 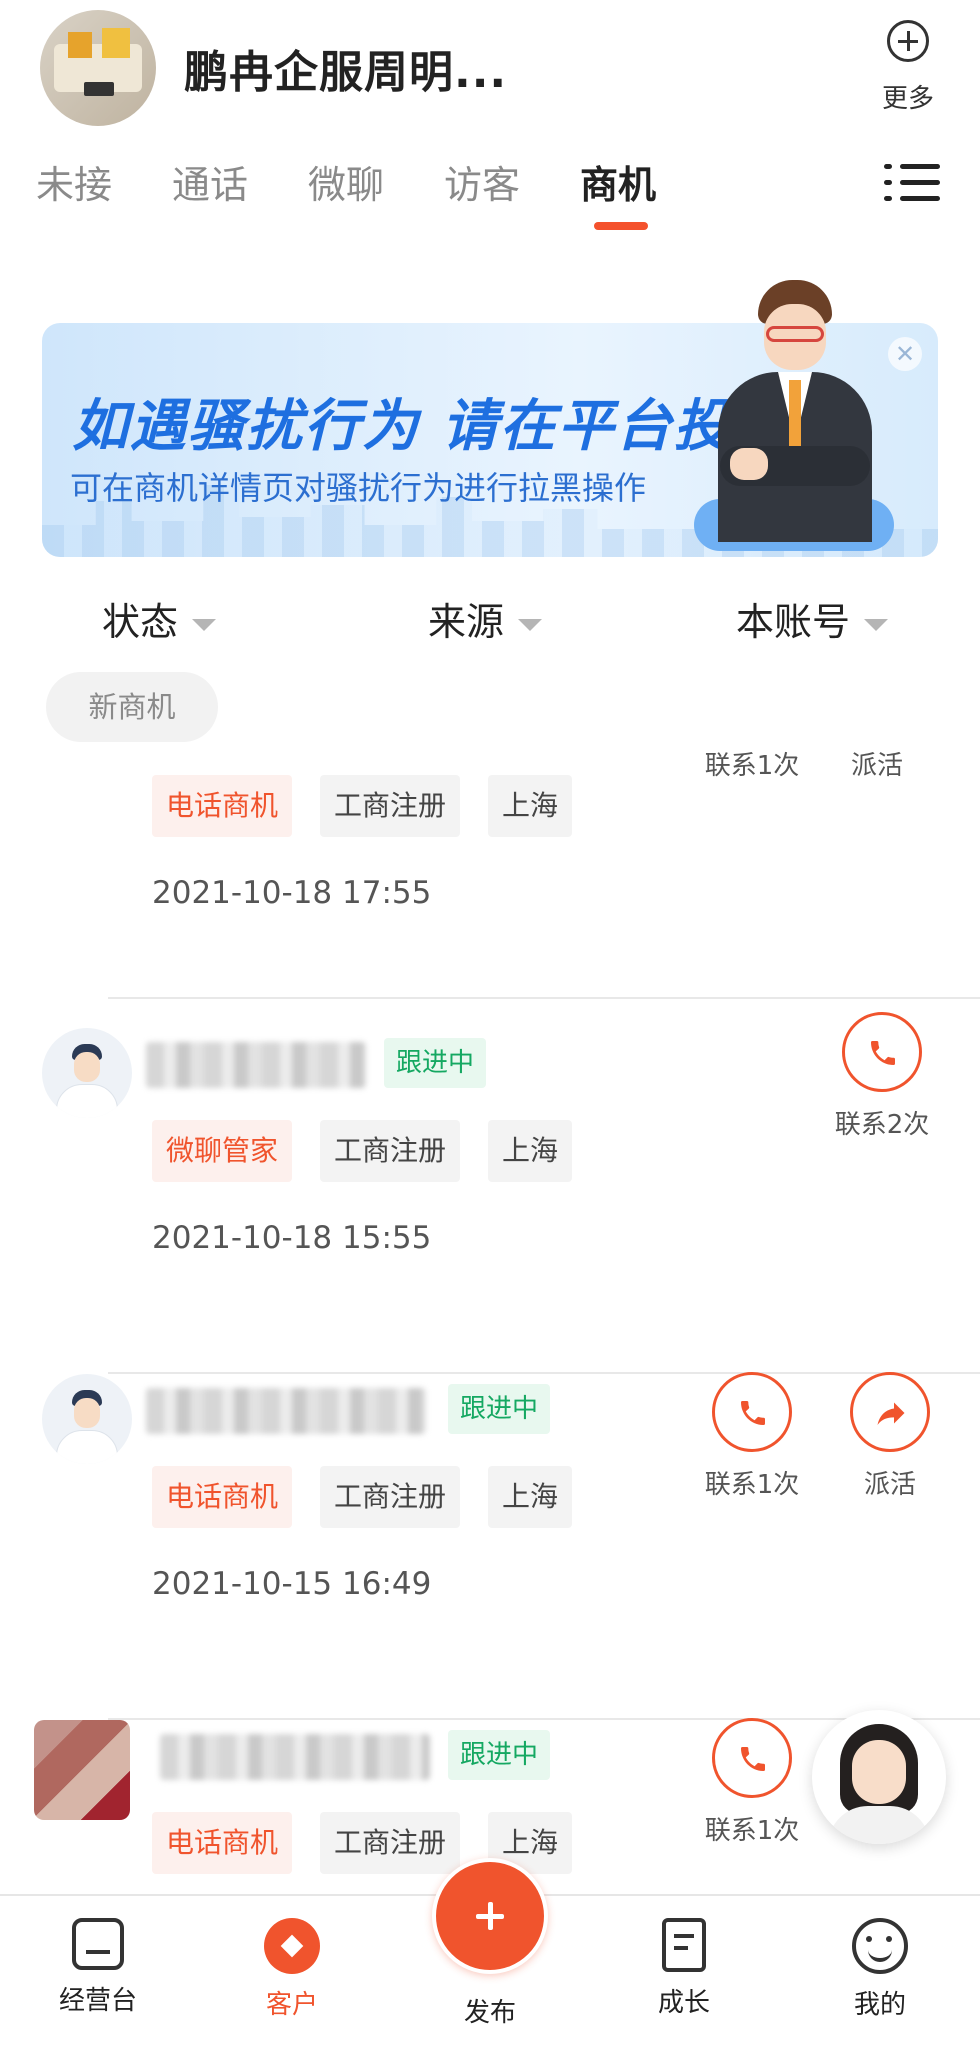 I want to click on filter-status-label: 状态, so click(x=140, y=622).